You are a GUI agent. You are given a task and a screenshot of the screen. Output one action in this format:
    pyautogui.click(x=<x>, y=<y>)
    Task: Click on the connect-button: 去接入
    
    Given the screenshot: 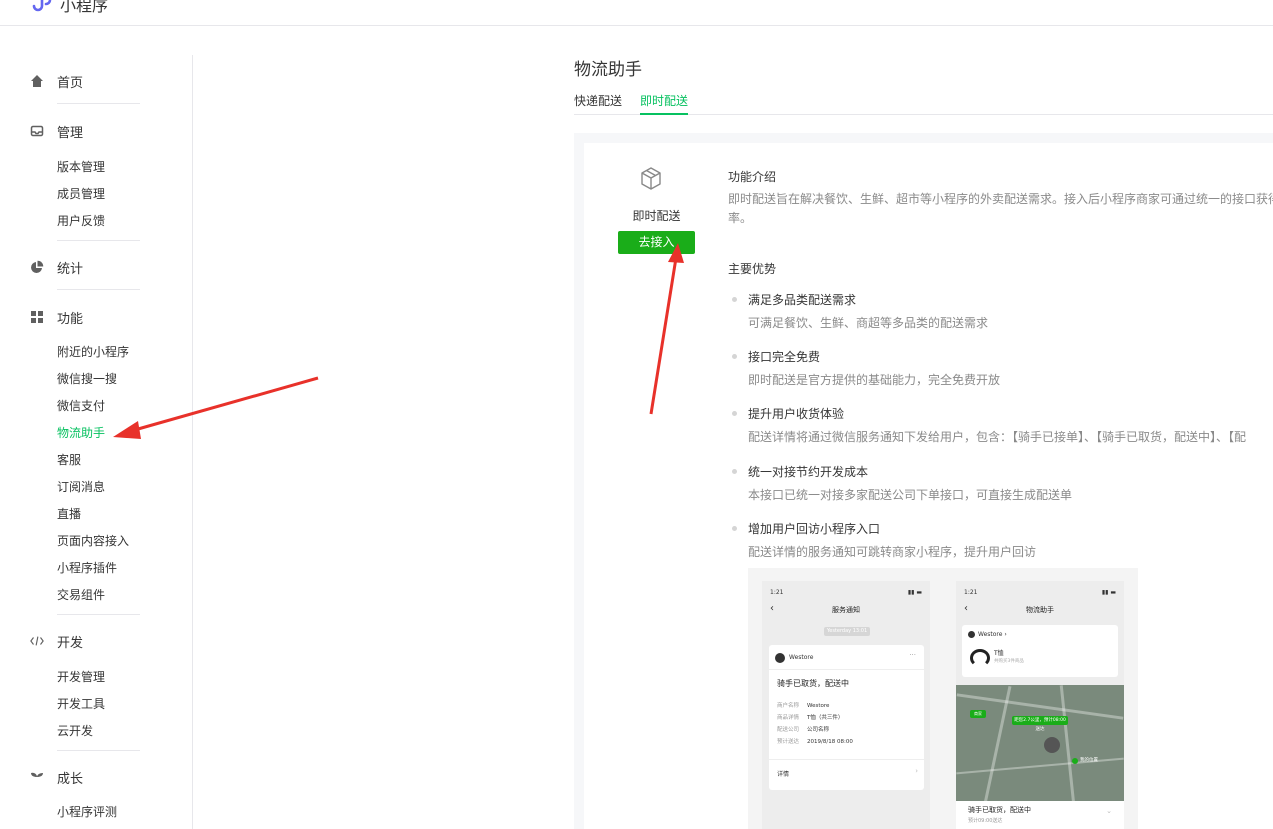 What is the action you would take?
    pyautogui.click(x=656, y=242)
    